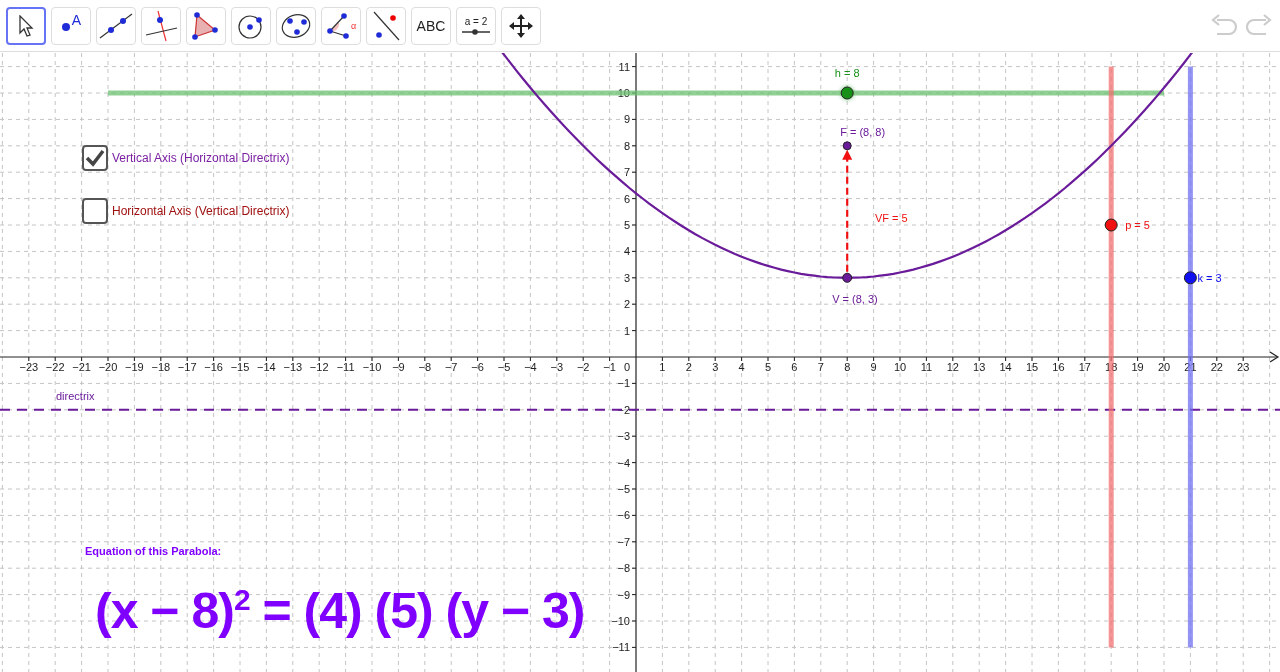 The image size is (1280, 672). Describe the element at coordinates (847, 73) in the screenshot. I see `slider-label: h = 8` at that location.